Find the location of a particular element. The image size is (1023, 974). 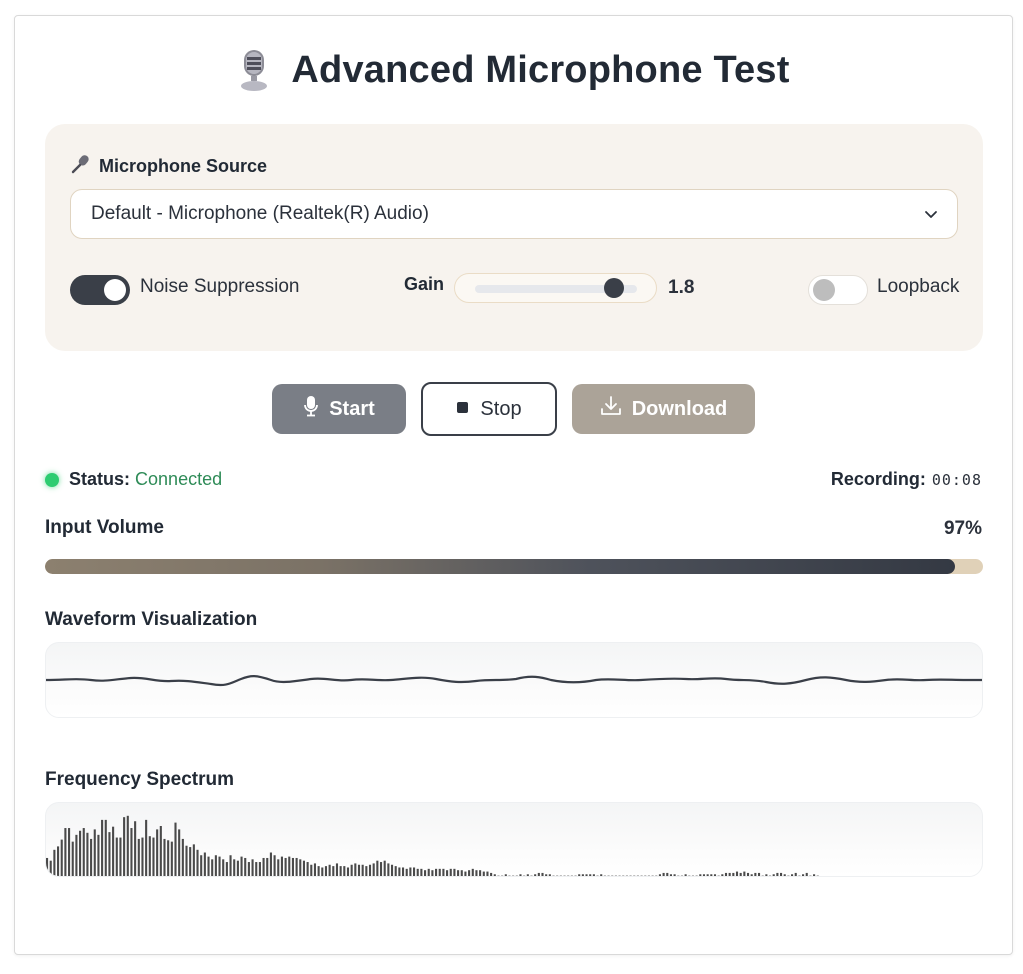

source-label-text: Microphone Source is located at coordinates (183, 166).